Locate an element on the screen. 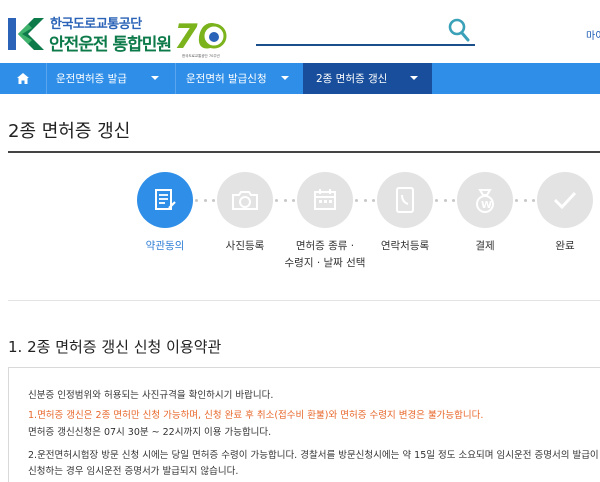  nav-item-label: 2종 면허증 갱신 is located at coordinates (352, 79).